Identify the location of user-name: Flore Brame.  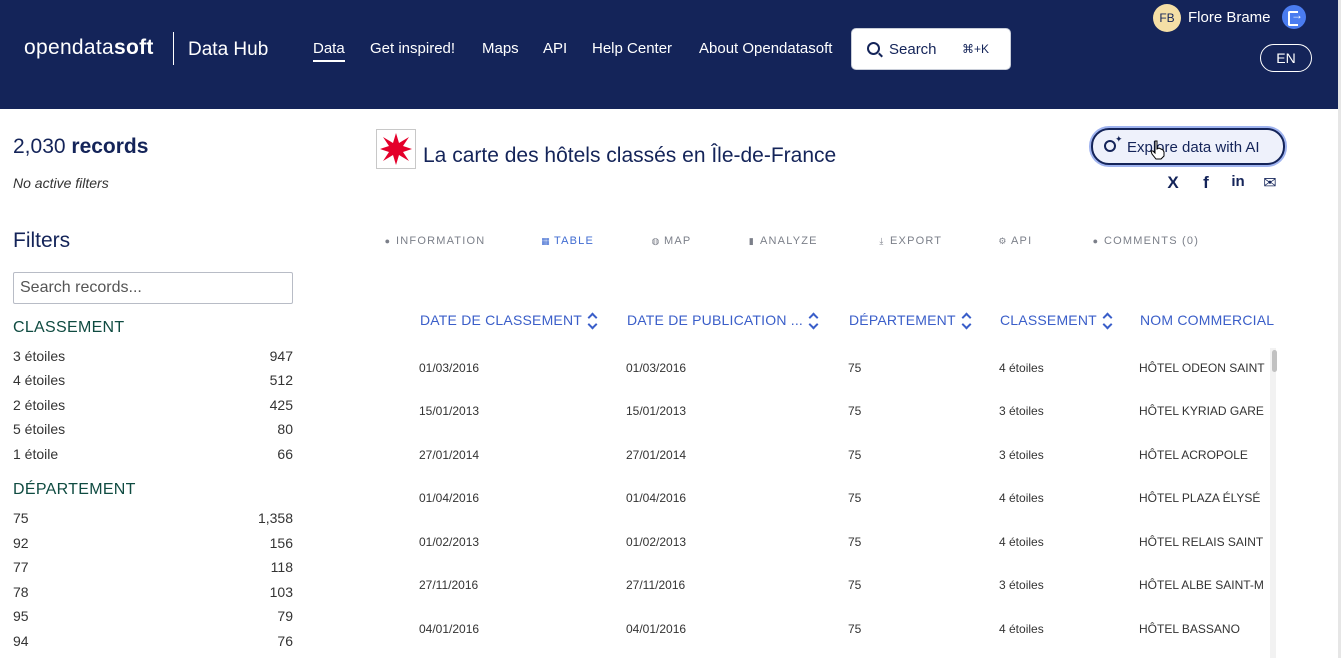
(1229, 17).